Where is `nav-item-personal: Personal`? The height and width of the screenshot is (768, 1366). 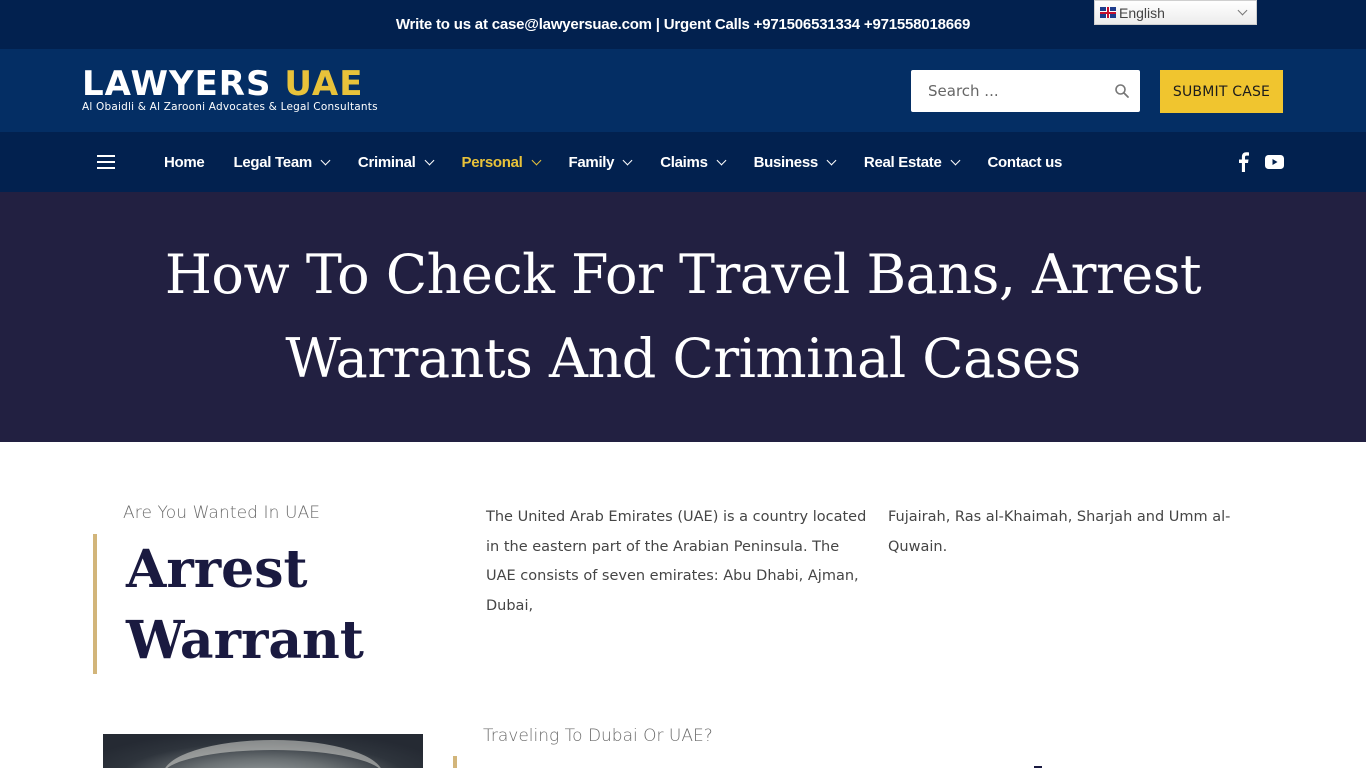
nav-item-personal: Personal is located at coordinates (501, 162).